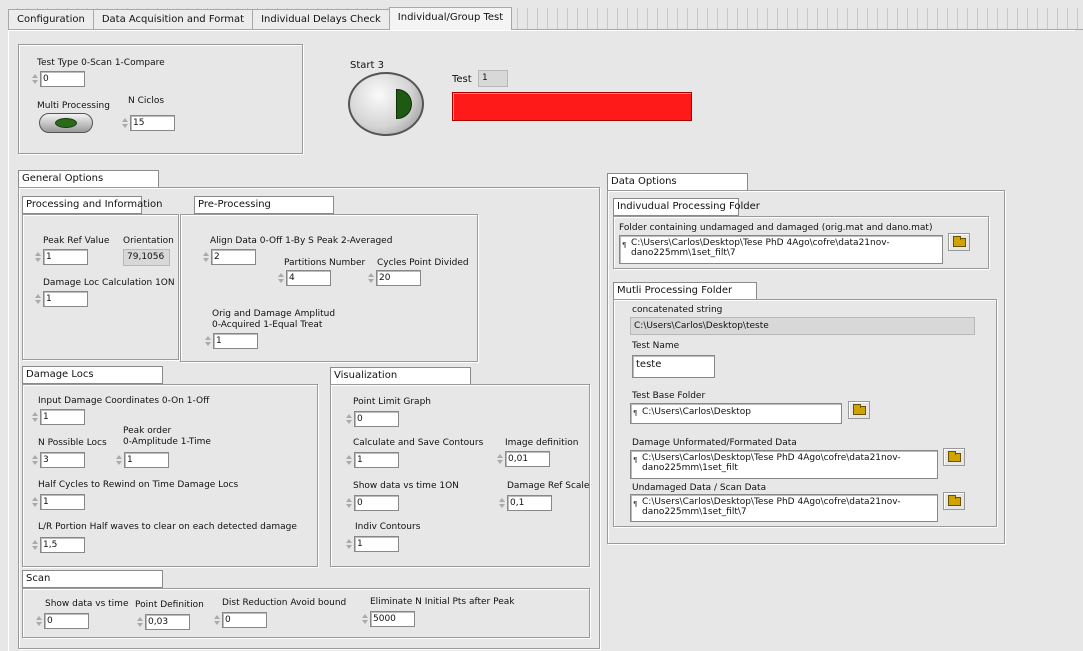 This screenshot has height=651, width=1083. I want to click on browse-undamaged-data-button, so click(954, 501).